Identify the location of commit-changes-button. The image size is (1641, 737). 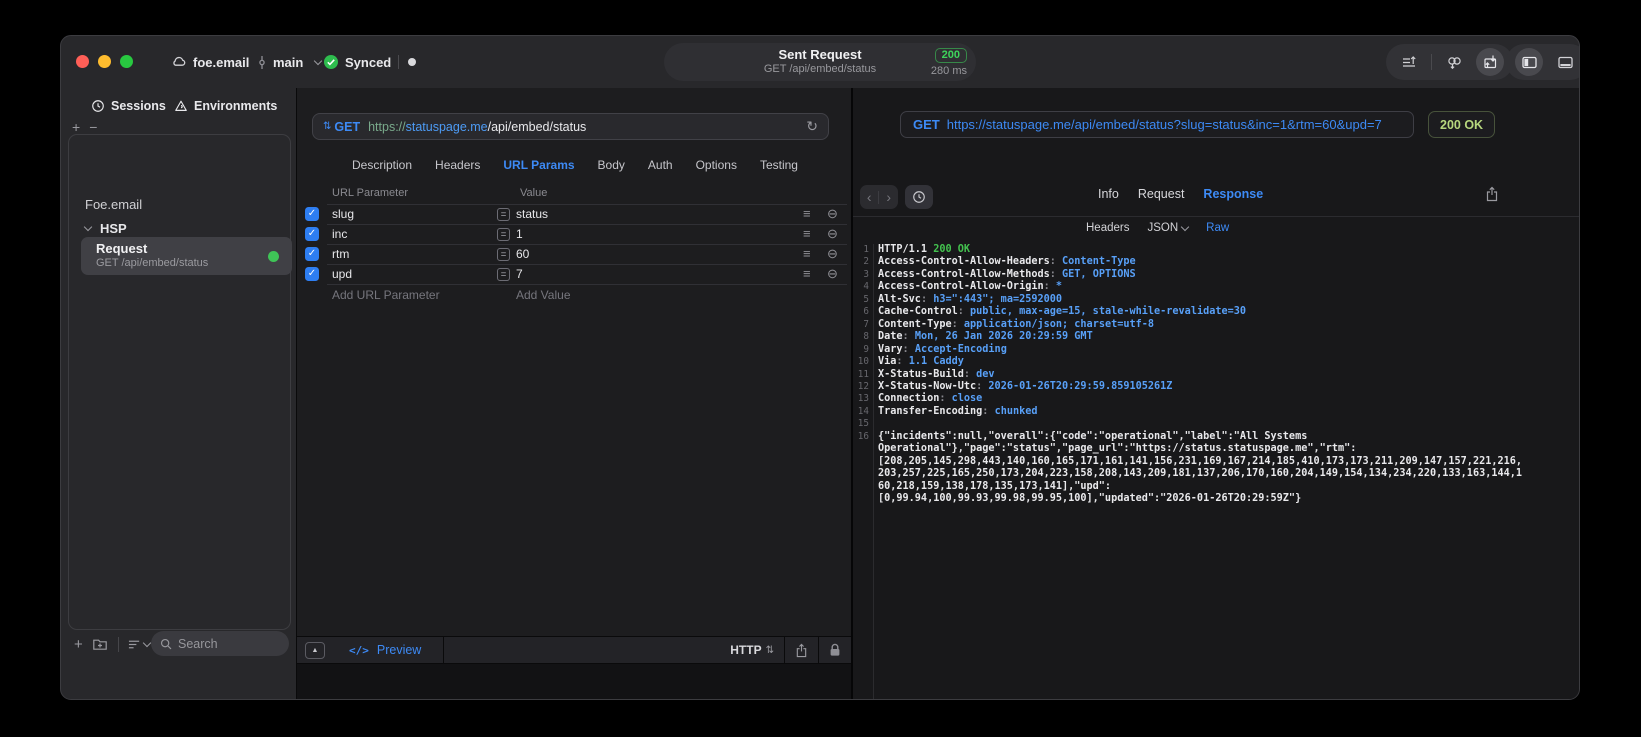
(1409, 62).